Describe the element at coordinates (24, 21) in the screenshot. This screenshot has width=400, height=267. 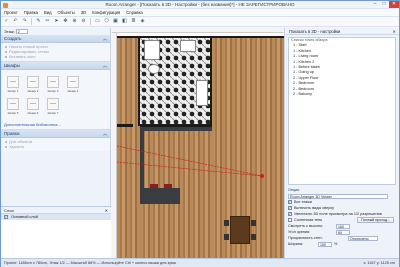
I see `redo-icon: ↷` at that location.